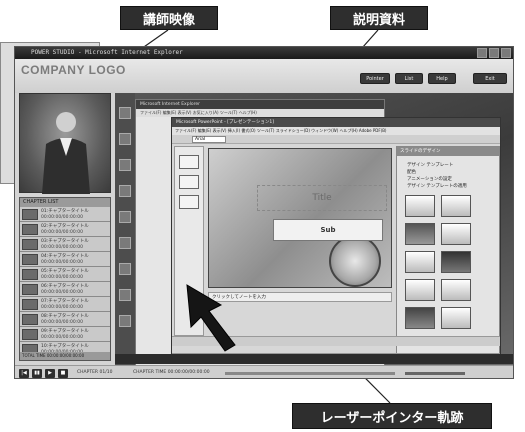 The height and width of the screenshot is (432, 525). Describe the element at coordinates (310, 373) in the screenshot. I see `seek-bar` at that location.